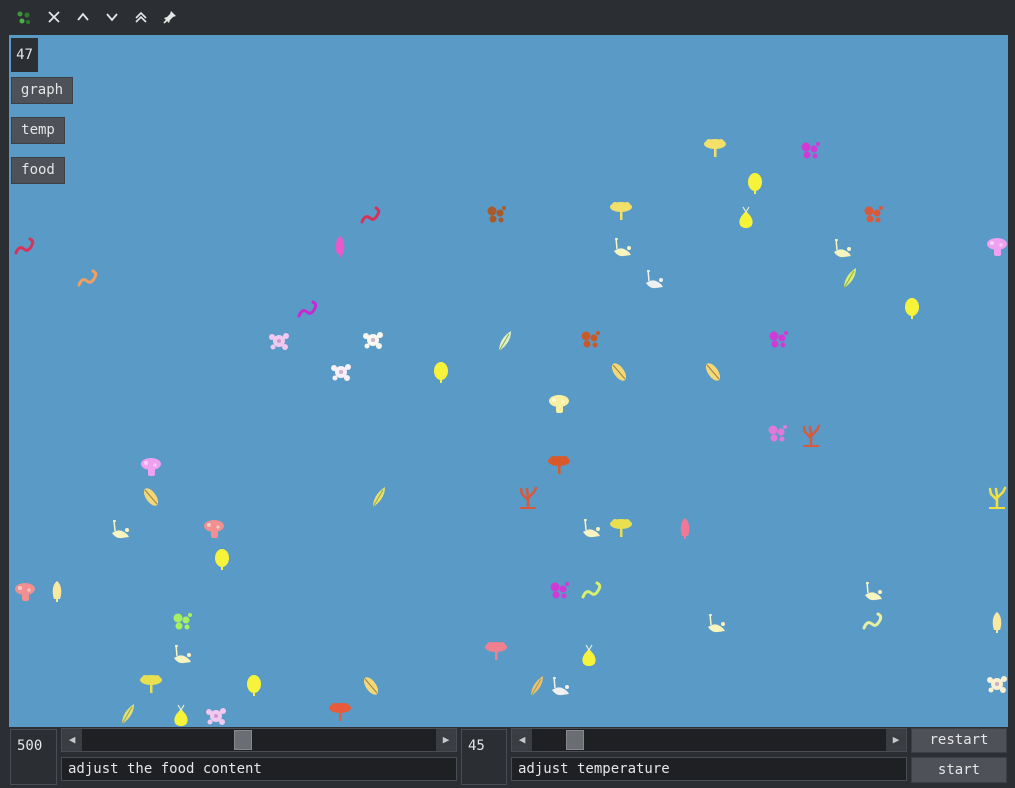 This screenshot has height=788, width=1015. Describe the element at coordinates (170, 18) in the screenshot. I see `pin-icon` at that location.